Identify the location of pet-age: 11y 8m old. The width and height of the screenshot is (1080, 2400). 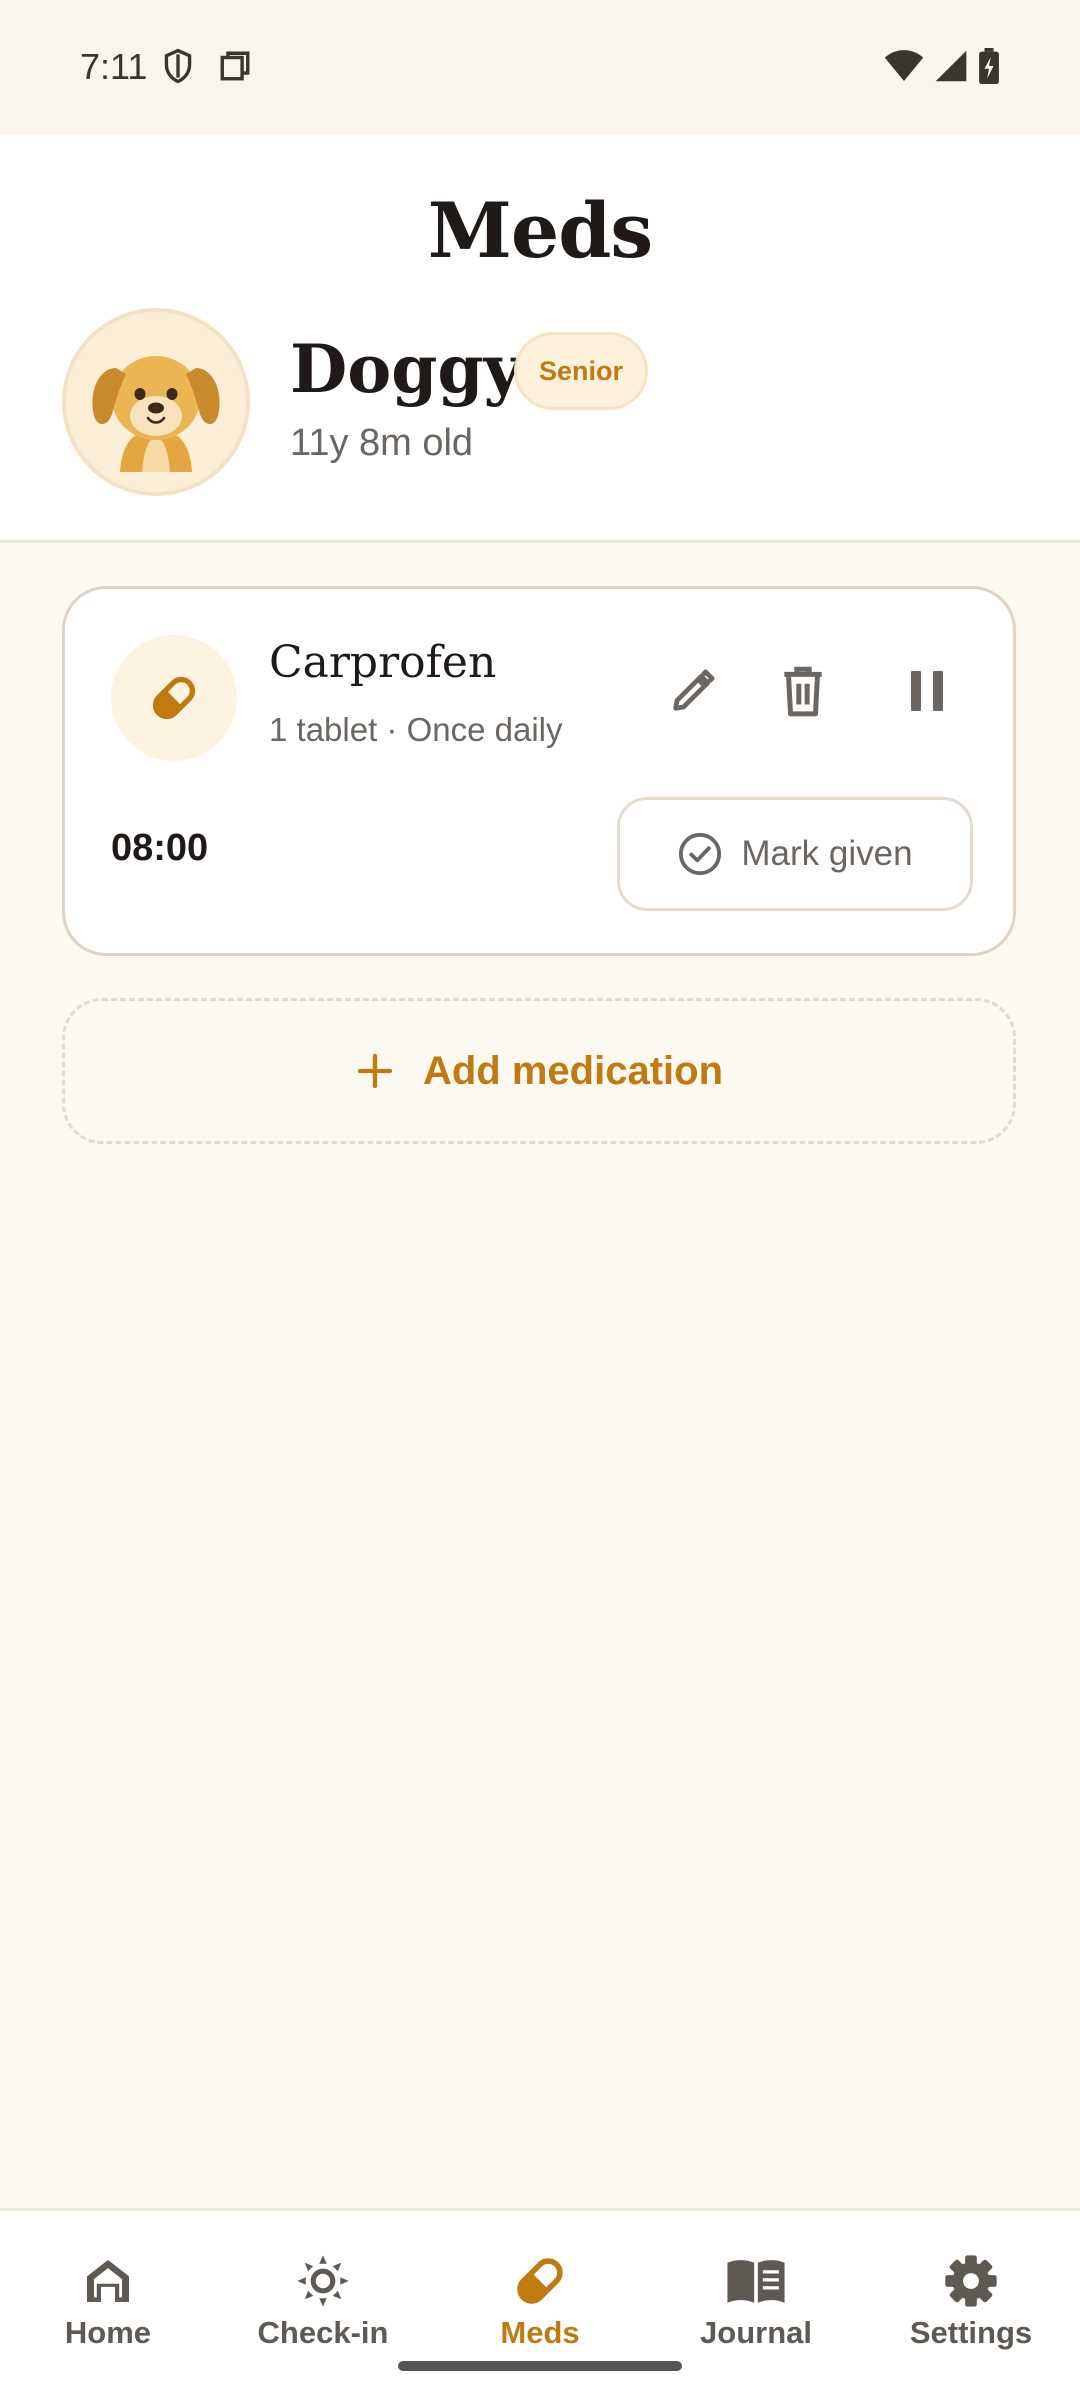
(382, 443).